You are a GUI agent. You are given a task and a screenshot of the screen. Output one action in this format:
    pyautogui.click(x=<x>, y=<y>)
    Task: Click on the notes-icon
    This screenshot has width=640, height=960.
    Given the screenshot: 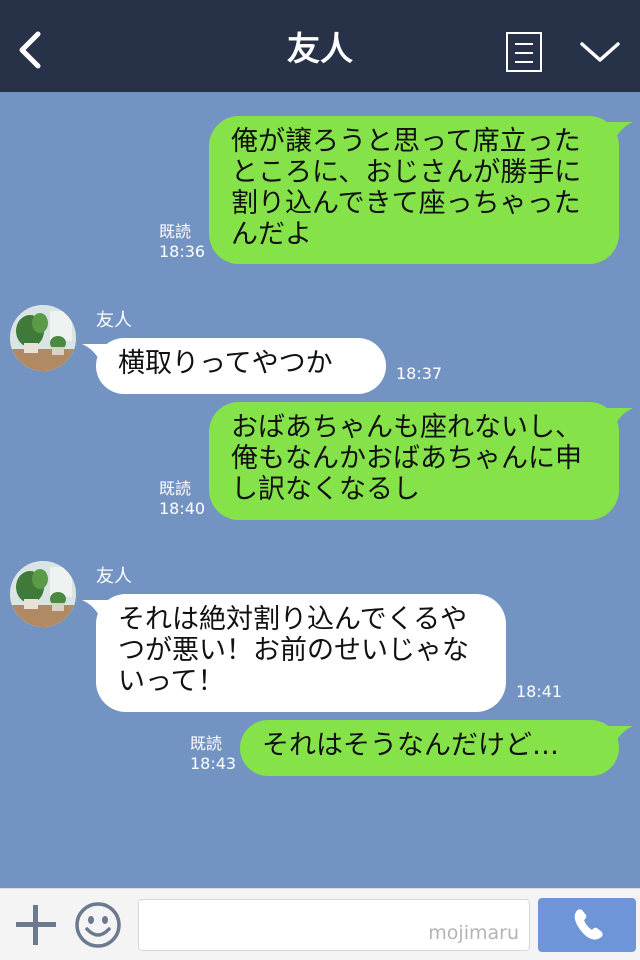 What is the action you would take?
    pyautogui.click(x=524, y=44)
    